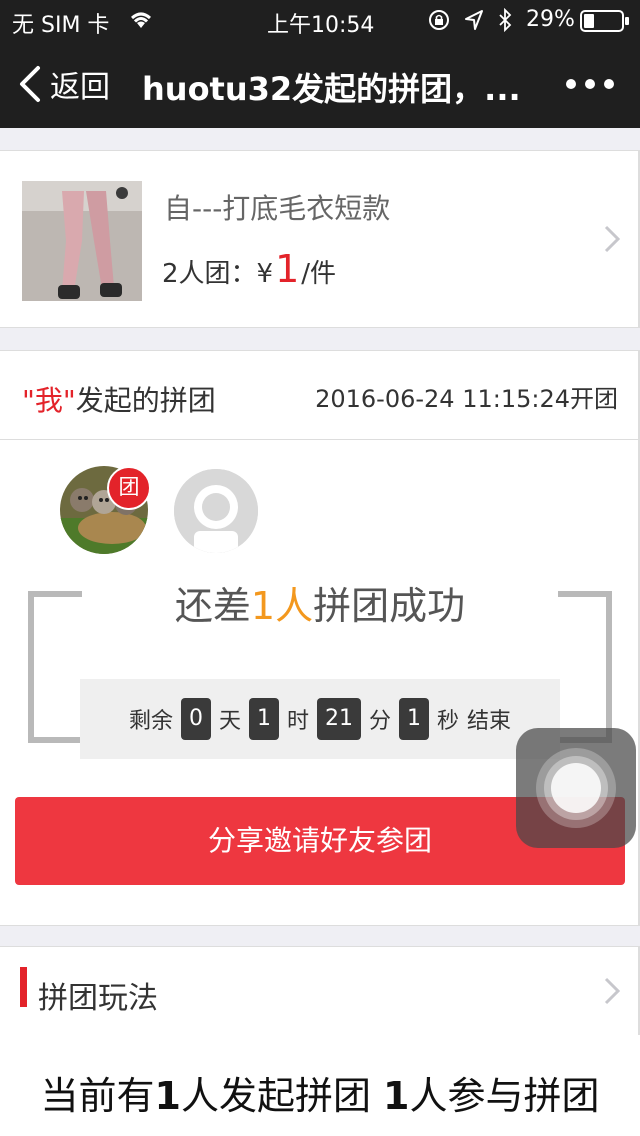 The width and height of the screenshot is (640, 1136). Describe the element at coordinates (320, 991) in the screenshot. I see `rules-row: 拼团玩法` at that location.